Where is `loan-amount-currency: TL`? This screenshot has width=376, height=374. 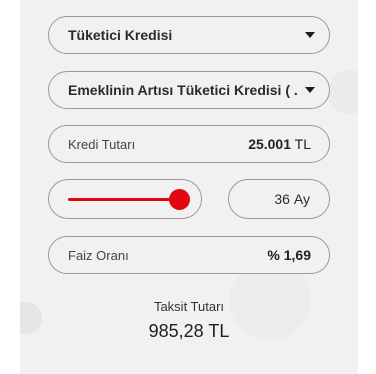 loan-amount-currency: TL is located at coordinates (302, 144).